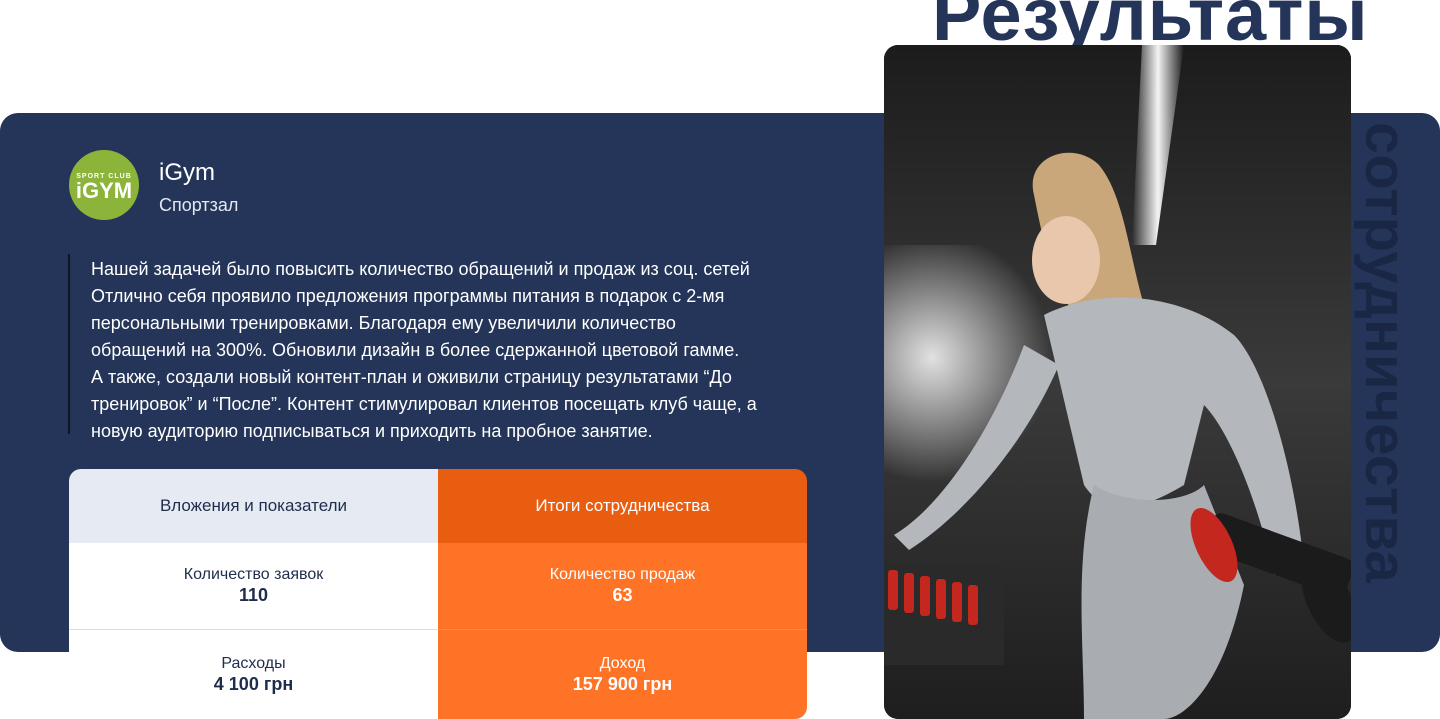 This screenshot has height=719, width=1440. I want to click on quote-divider, so click(69, 344).